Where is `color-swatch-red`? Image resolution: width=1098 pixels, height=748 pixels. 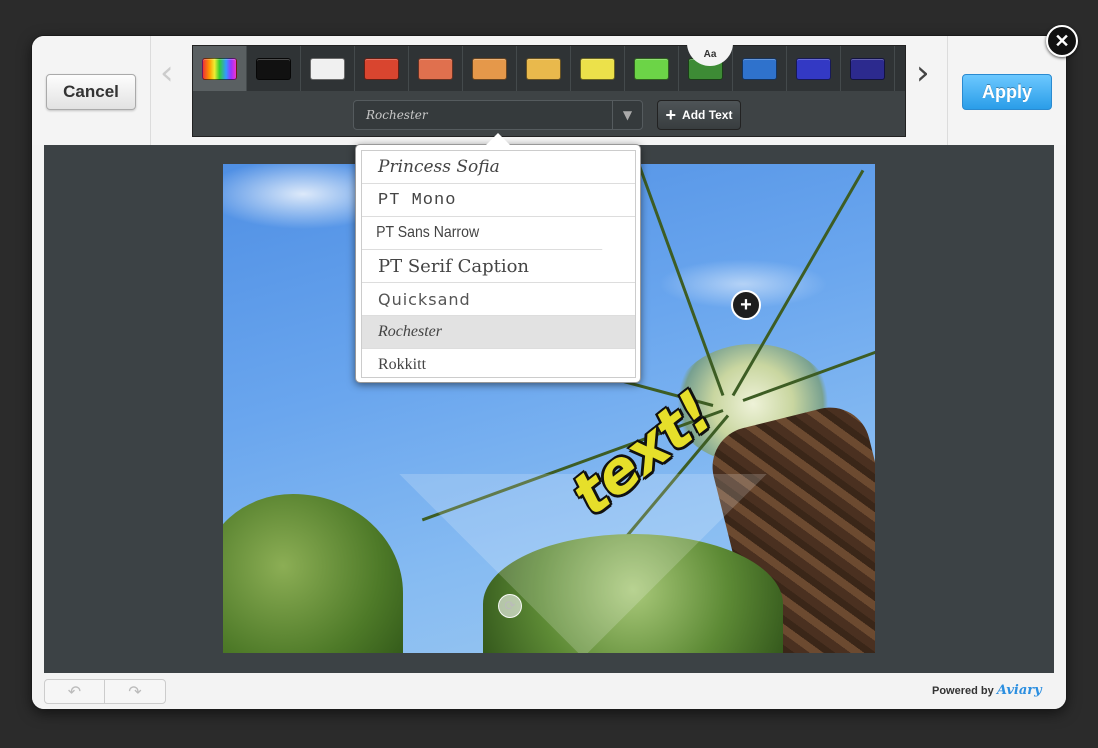 color-swatch-red is located at coordinates (382, 68).